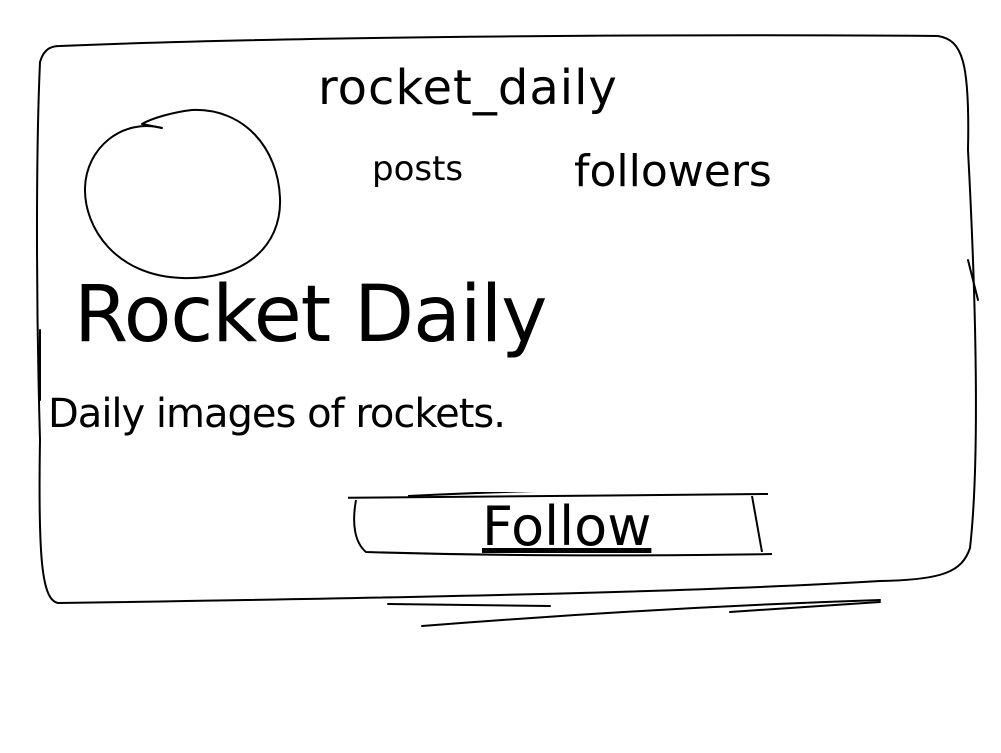 The width and height of the screenshot is (1001, 753). I want to click on follow-button-label: Follow, so click(567, 526).